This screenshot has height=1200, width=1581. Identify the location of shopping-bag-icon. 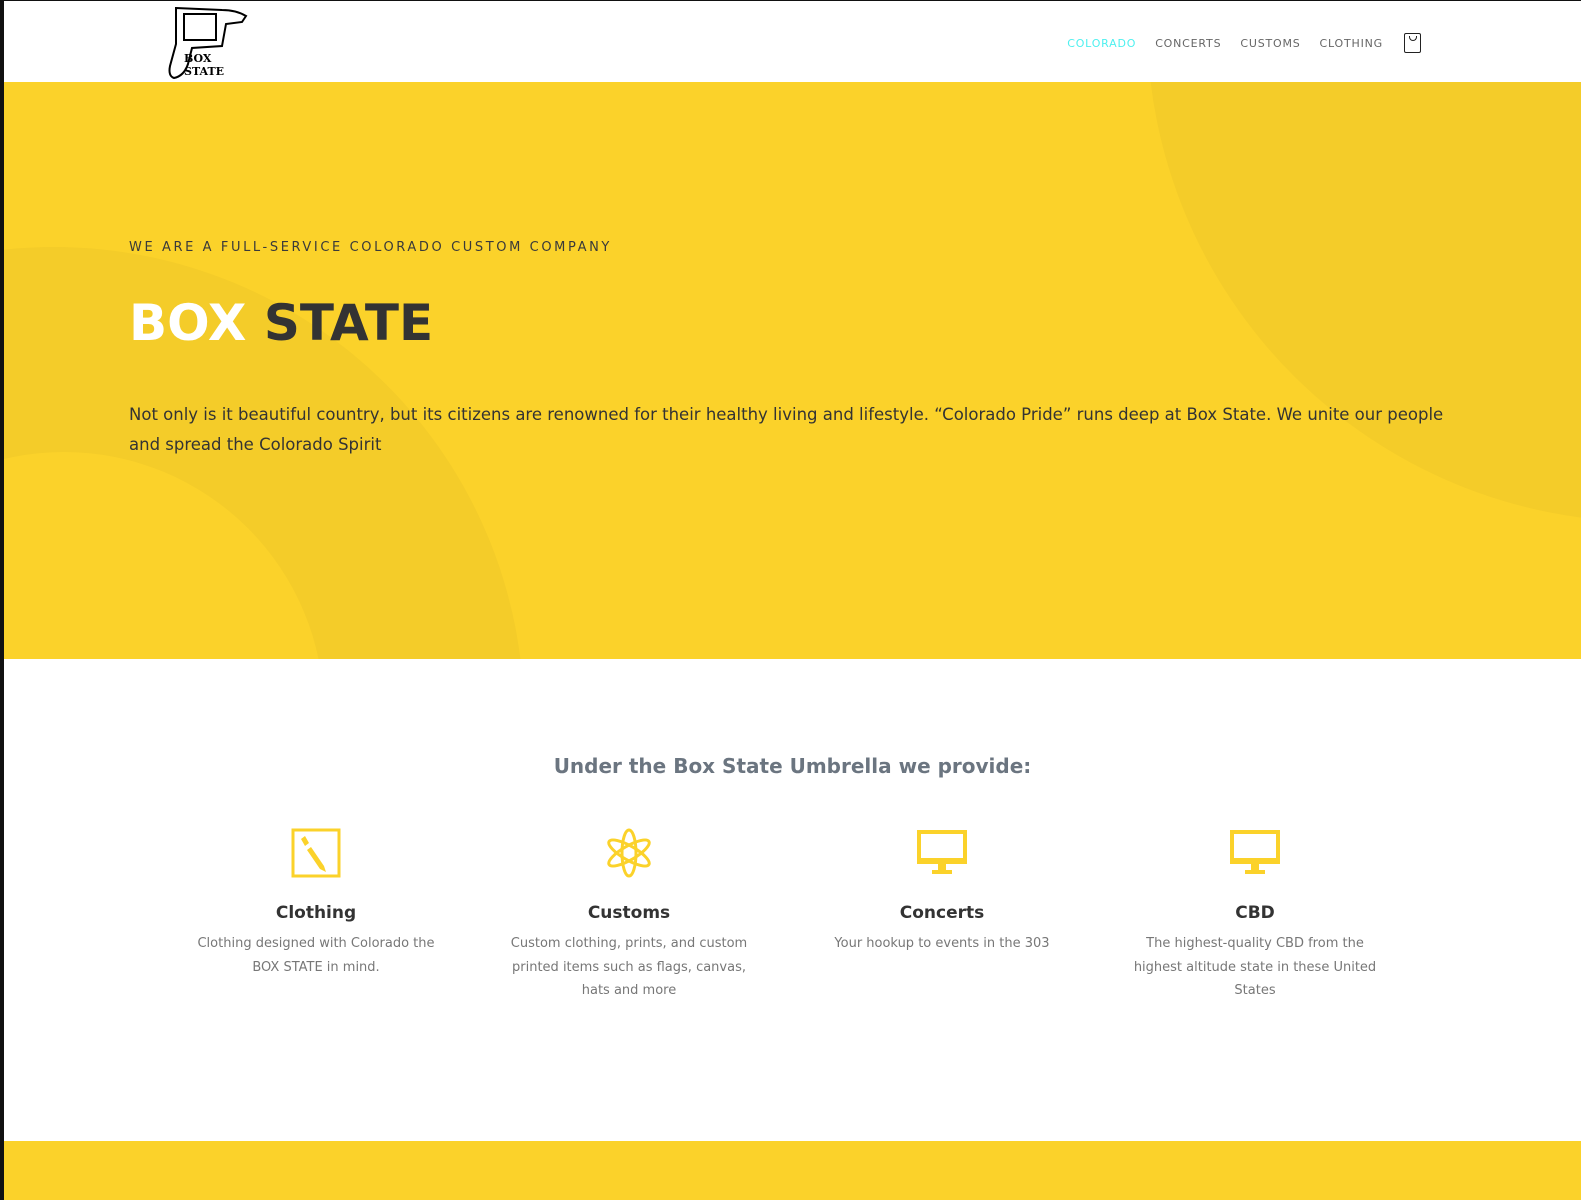
(1412, 43).